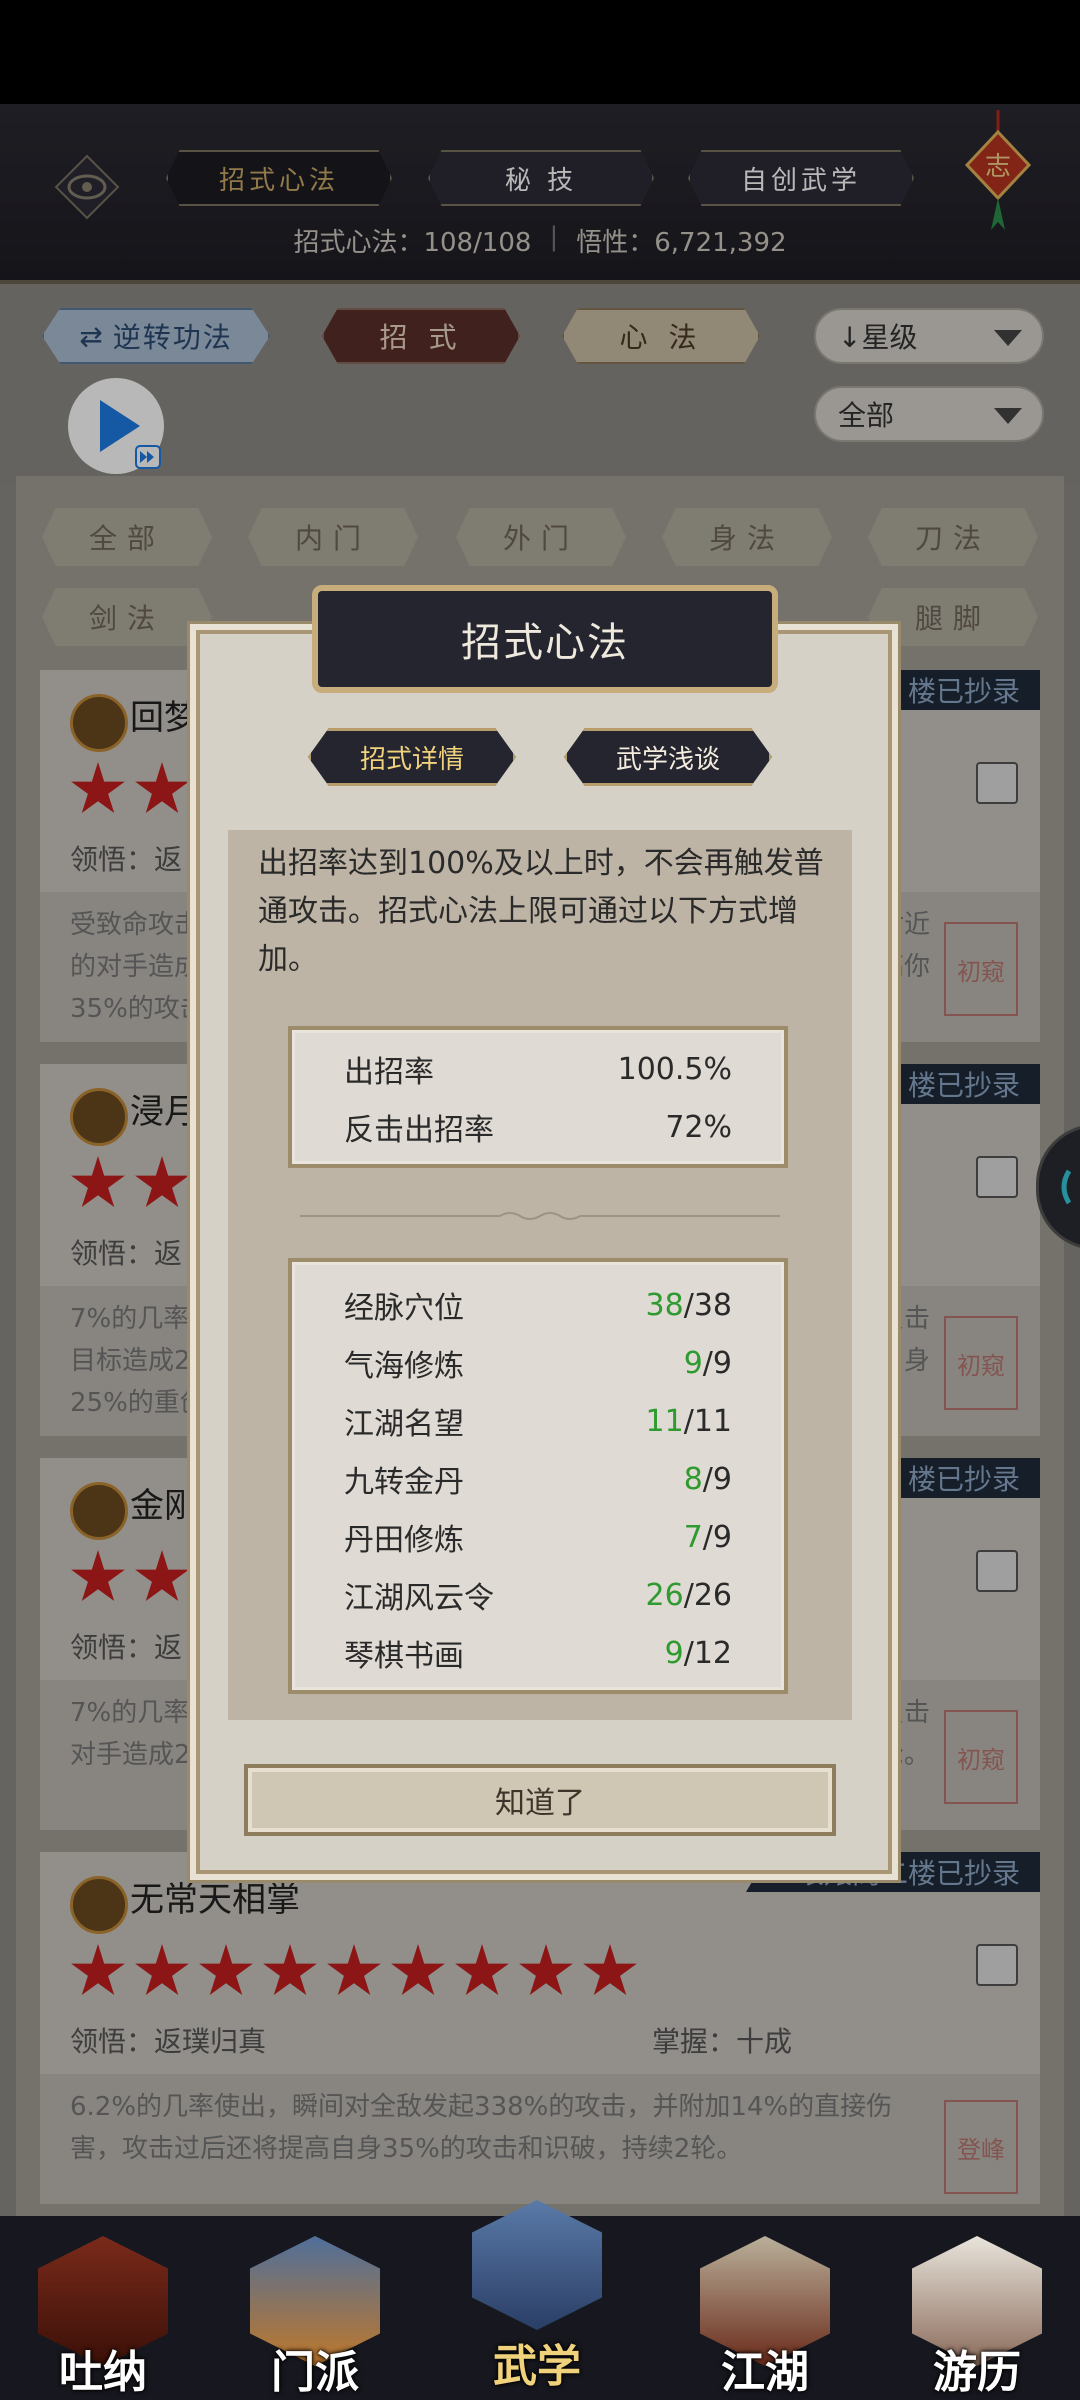  What do you see at coordinates (419, 1598) in the screenshot?
I see `source-label: 江湖风云令` at bounding box center [419, 1598].